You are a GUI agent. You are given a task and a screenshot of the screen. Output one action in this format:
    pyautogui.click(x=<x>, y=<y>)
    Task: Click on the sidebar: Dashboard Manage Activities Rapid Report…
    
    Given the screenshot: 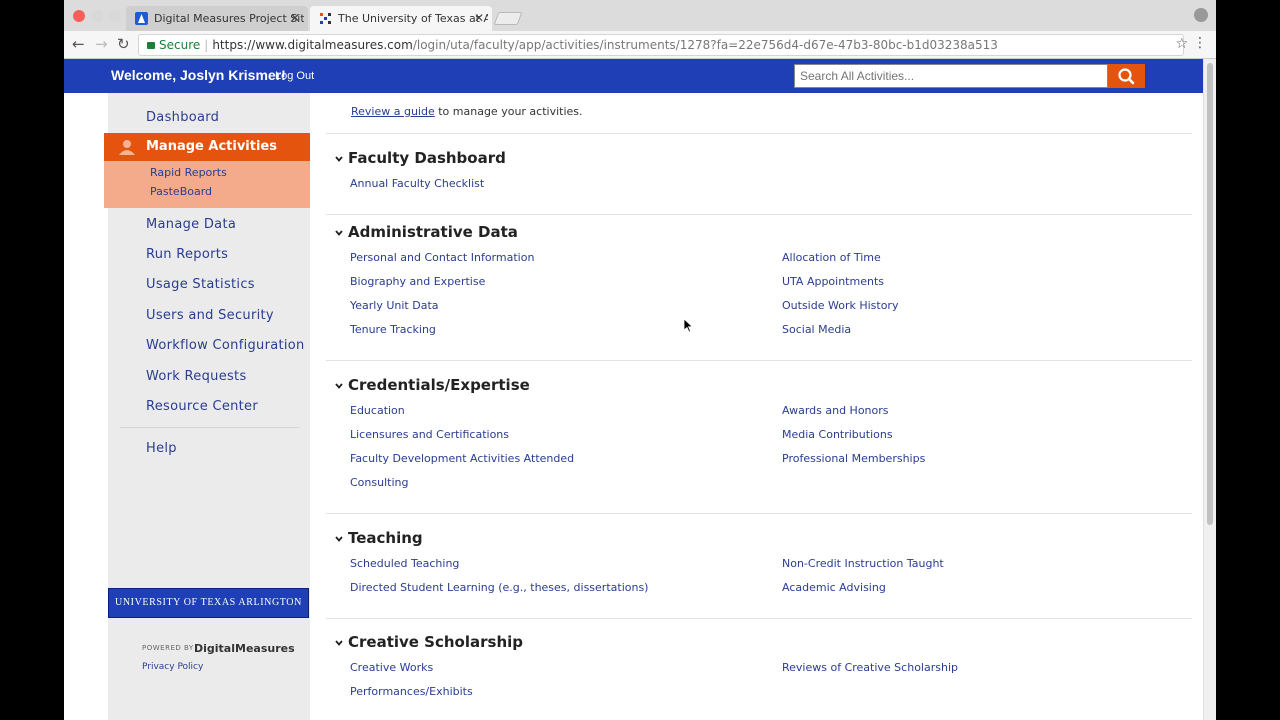 What is the action you would take?
    pyautogui.click(x=209, y=406)
    